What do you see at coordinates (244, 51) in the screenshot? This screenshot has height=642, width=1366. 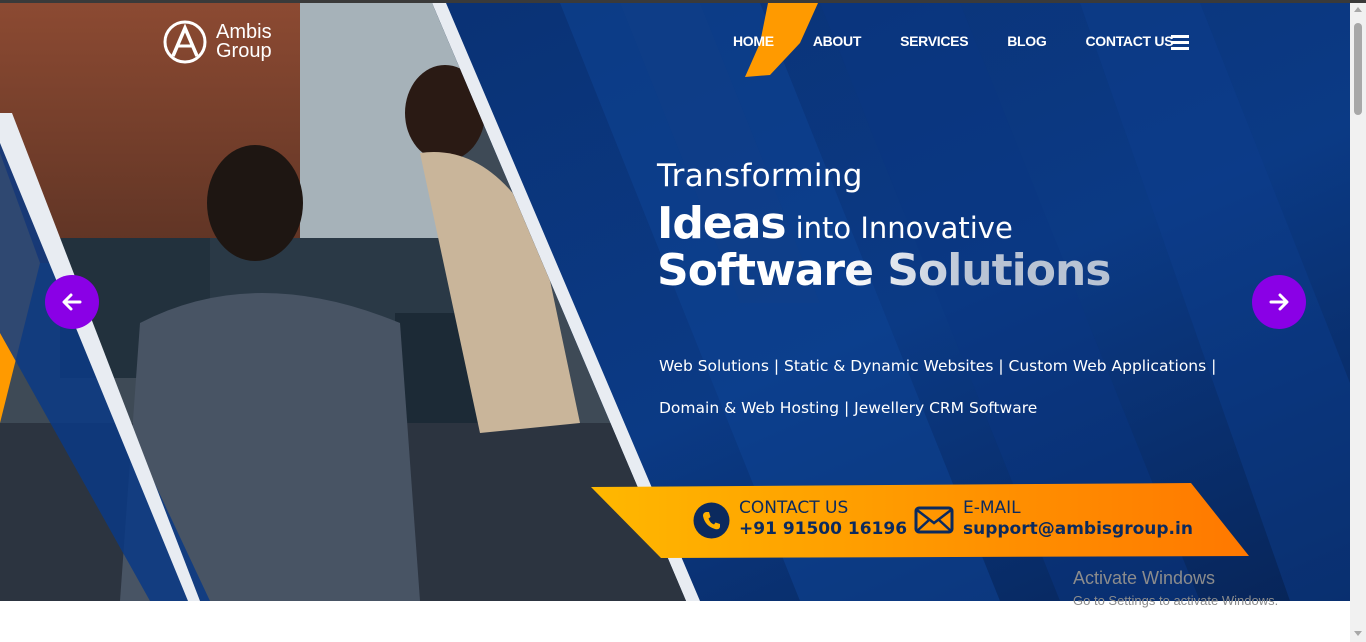 I see `brand-line2: Group` at bounding box center [244, 51].